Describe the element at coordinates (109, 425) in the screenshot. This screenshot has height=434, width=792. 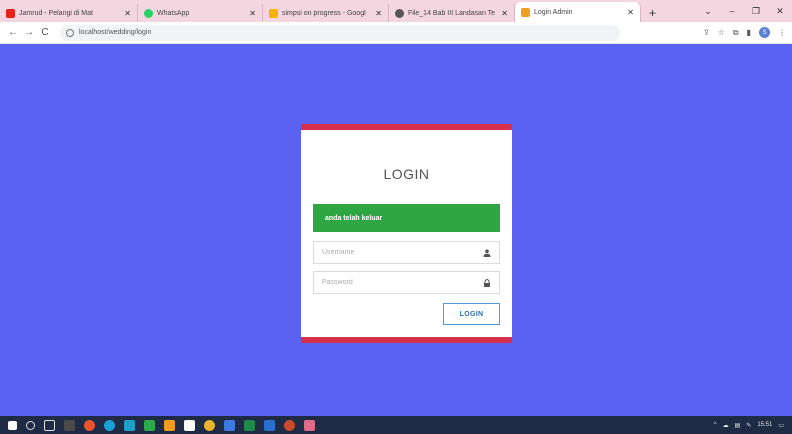
I see `edge-icon` at that location.